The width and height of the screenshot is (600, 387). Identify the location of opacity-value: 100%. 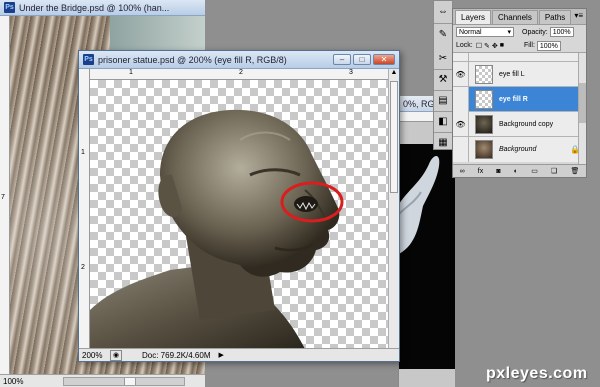
(561, 32).